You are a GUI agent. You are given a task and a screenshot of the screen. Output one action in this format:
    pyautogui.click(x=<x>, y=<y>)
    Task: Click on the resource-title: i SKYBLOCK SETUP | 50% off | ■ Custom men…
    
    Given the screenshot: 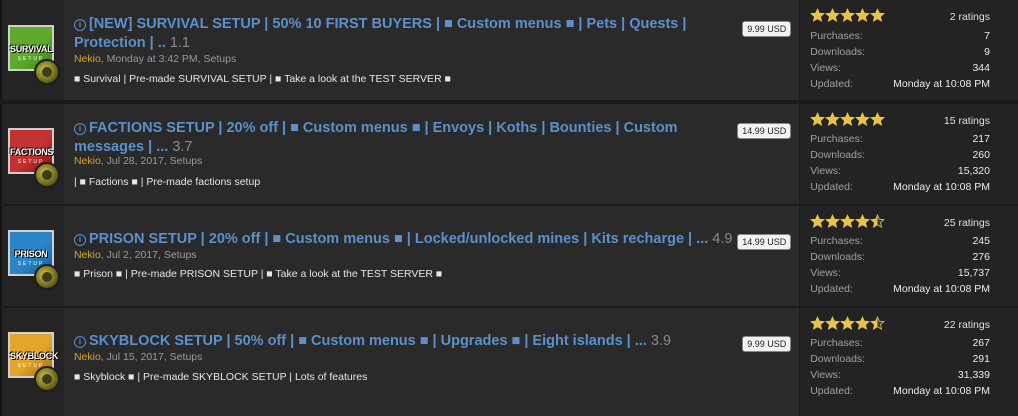 What is the action you would take?
    pyautogui.click(x=403, y=341)
    